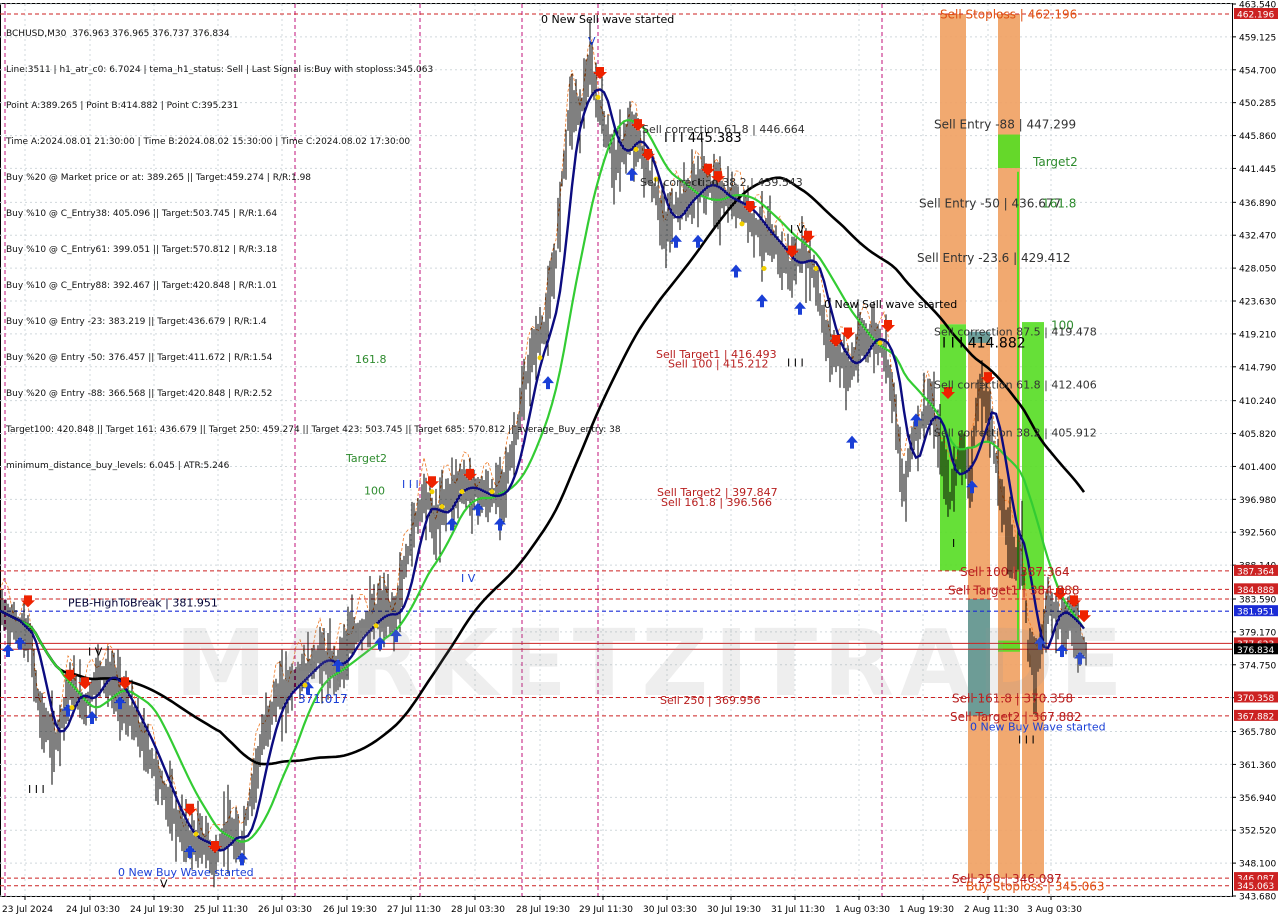 The width and height of the screenshot is (1280, 924). I want to click on chart-annotation: Sell Entry -88 | 447.299, so click(1005, 125).